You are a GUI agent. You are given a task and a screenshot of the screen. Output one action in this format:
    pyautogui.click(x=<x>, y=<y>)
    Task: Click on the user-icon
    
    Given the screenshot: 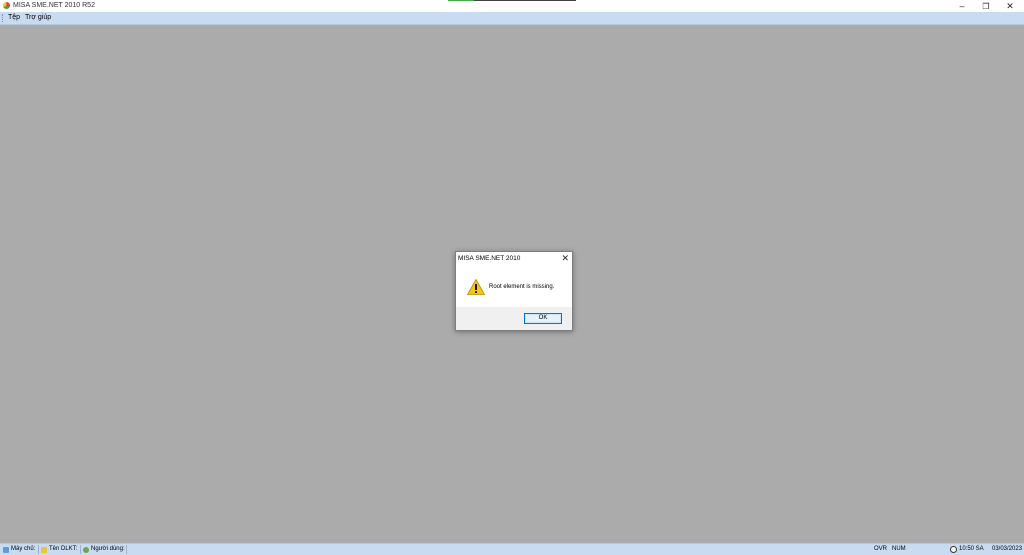 What is the action you would take?
    pyautogui.click(x=86, y=549)
    